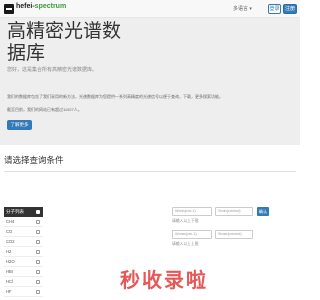  What do you see at coordinates (23, 242) in the screenshot?
I see `list-item: CO2` at bounding box center [23, 242].